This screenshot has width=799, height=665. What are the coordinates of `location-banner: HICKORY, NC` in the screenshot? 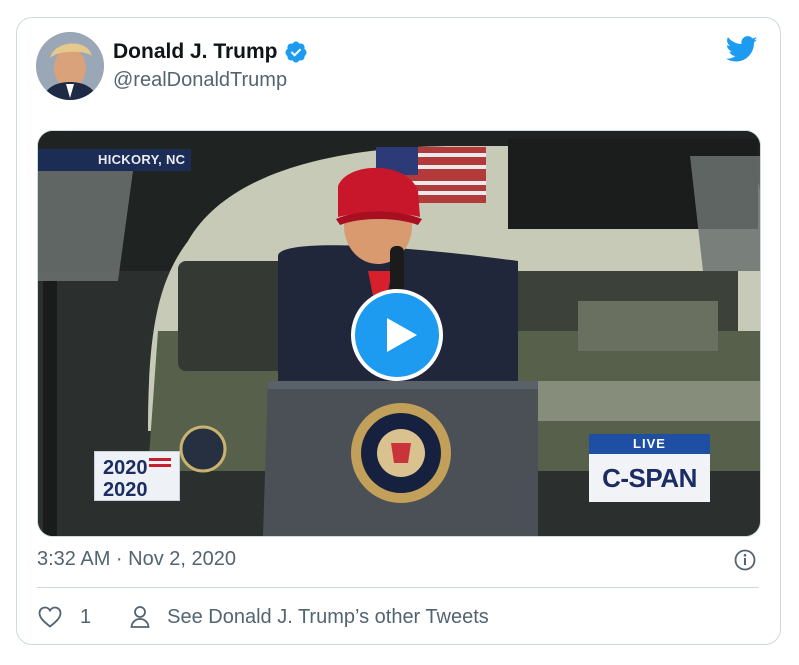 It's located at (114, 160).